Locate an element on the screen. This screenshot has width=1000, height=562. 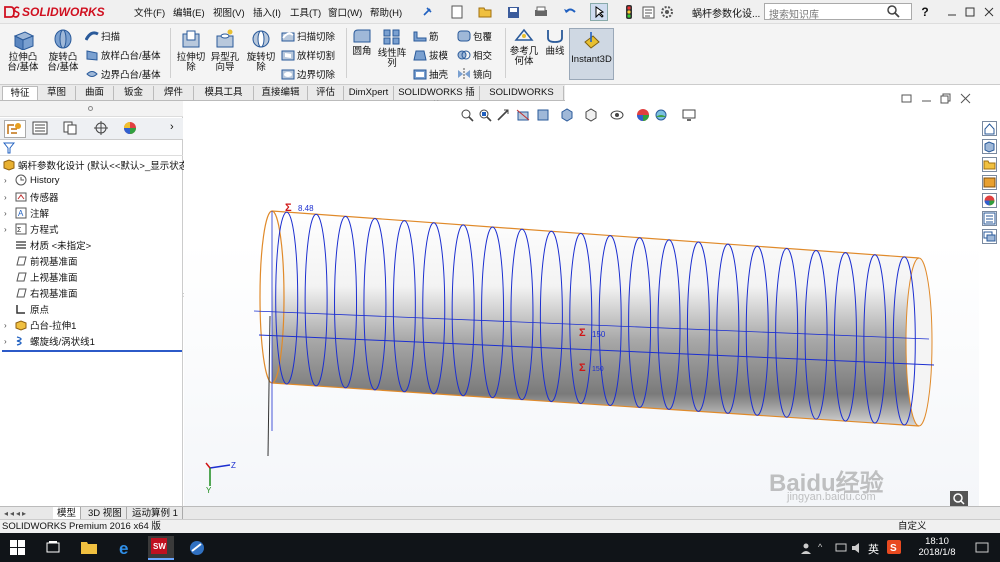
tree-root-part: 蜗杆参数化设计 (默认<<默认>_显示状态 is located at coordinates (95, 165).